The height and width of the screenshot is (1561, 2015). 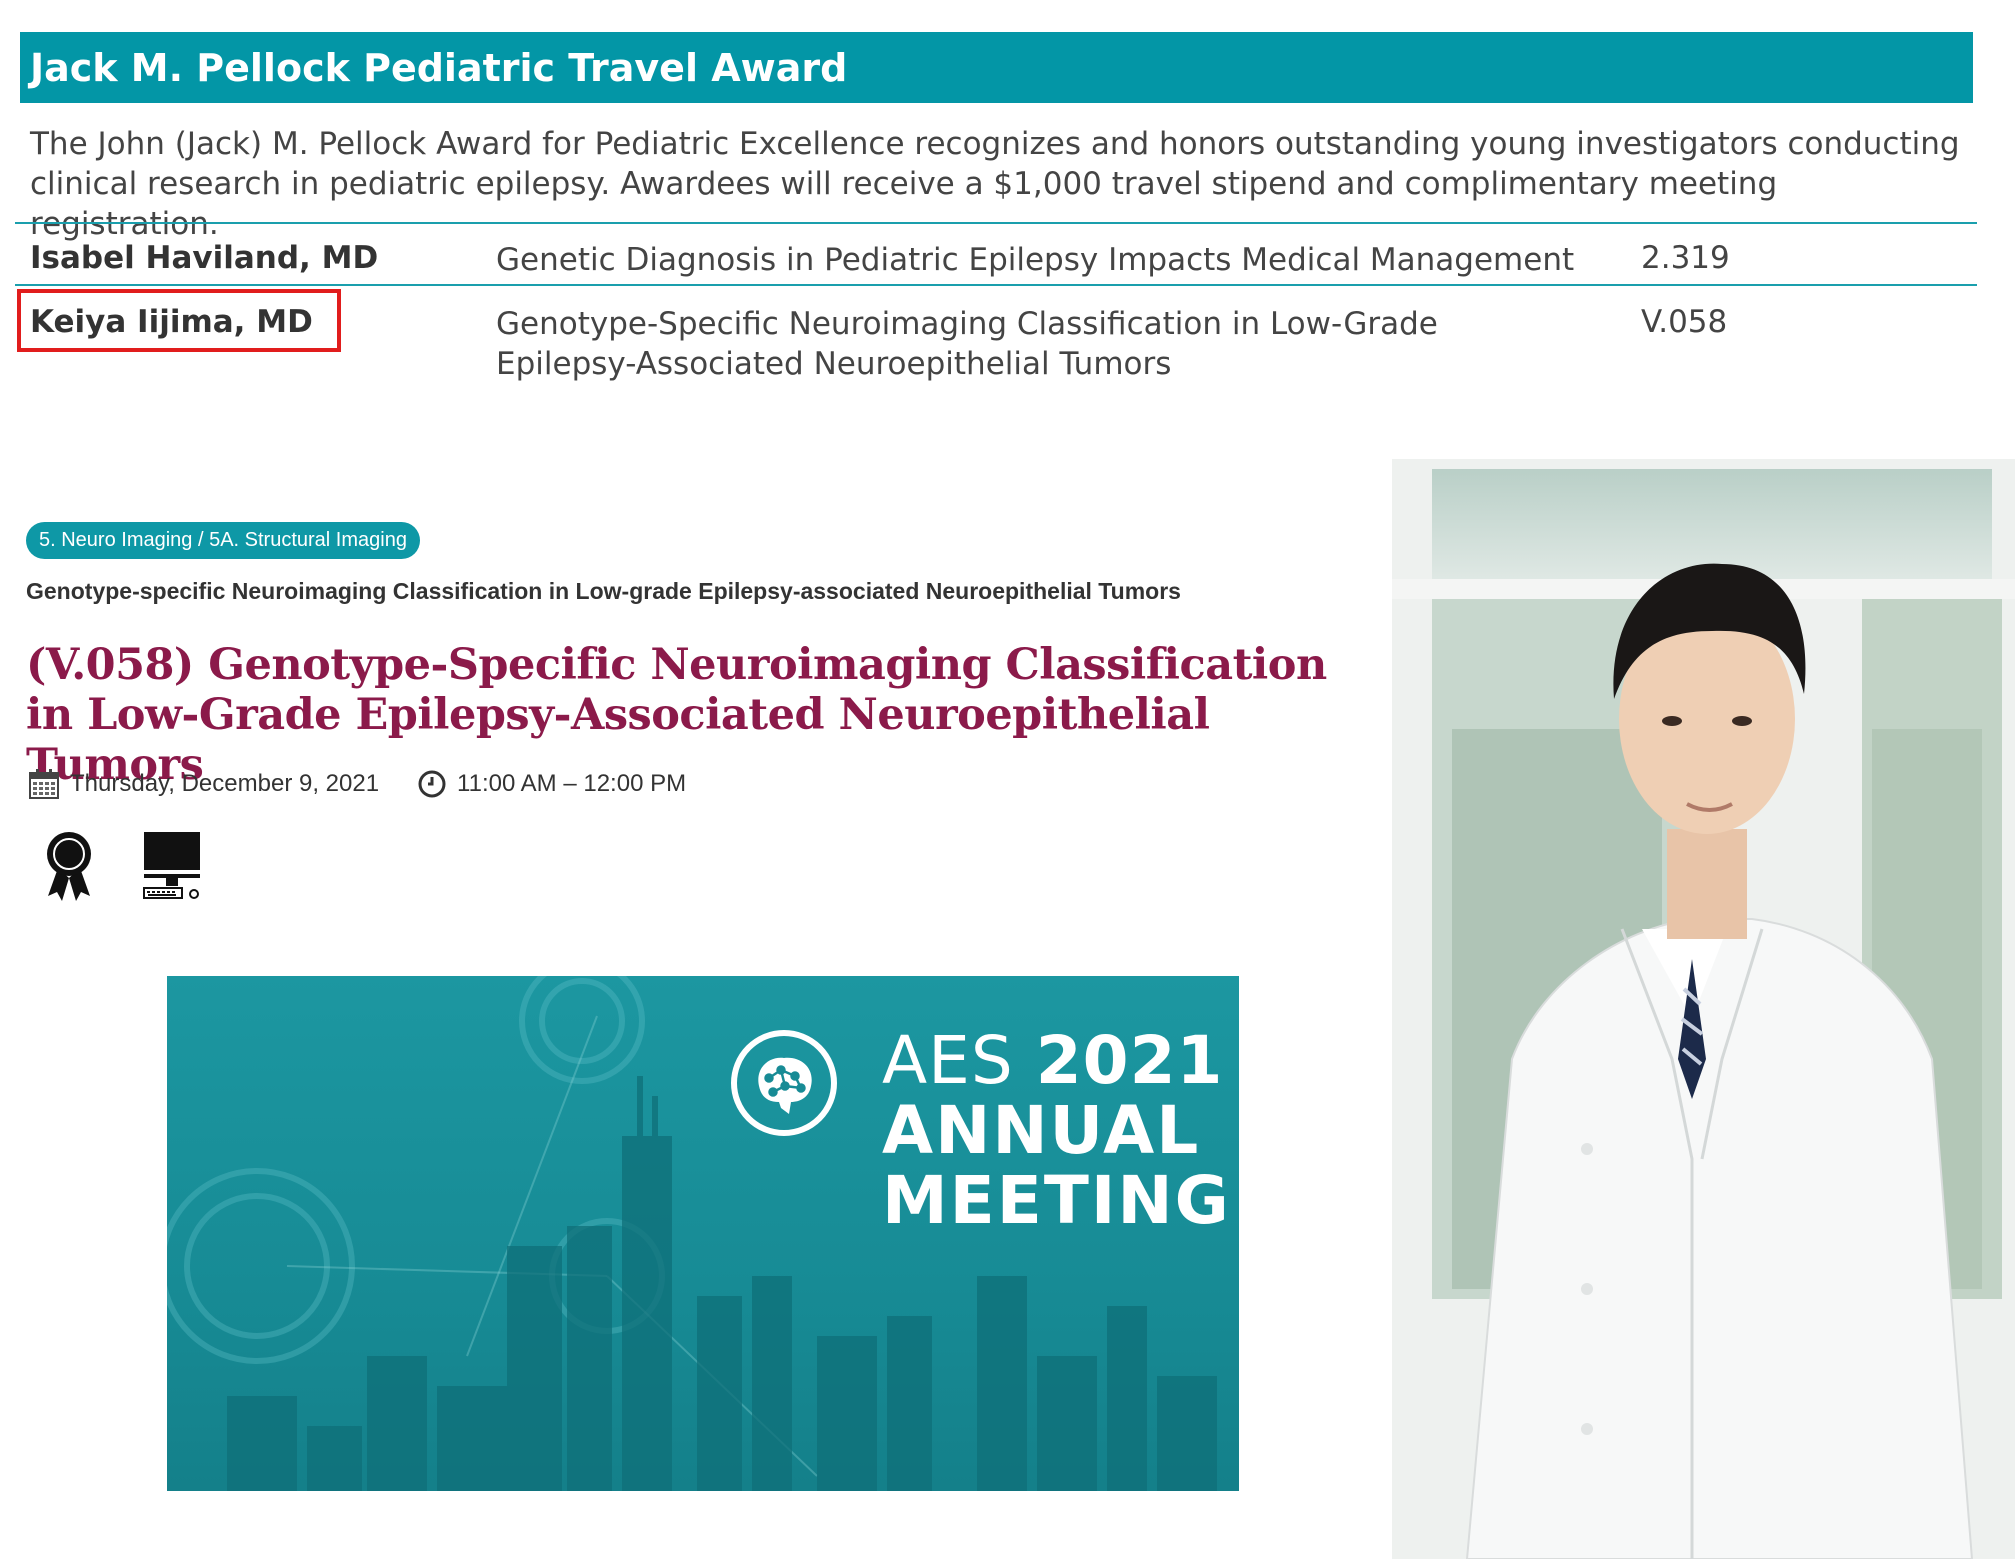 What do you see at coordinates (172, 868) in the screenshot?
I see `computer-icon` at bounding box center [172, 868].